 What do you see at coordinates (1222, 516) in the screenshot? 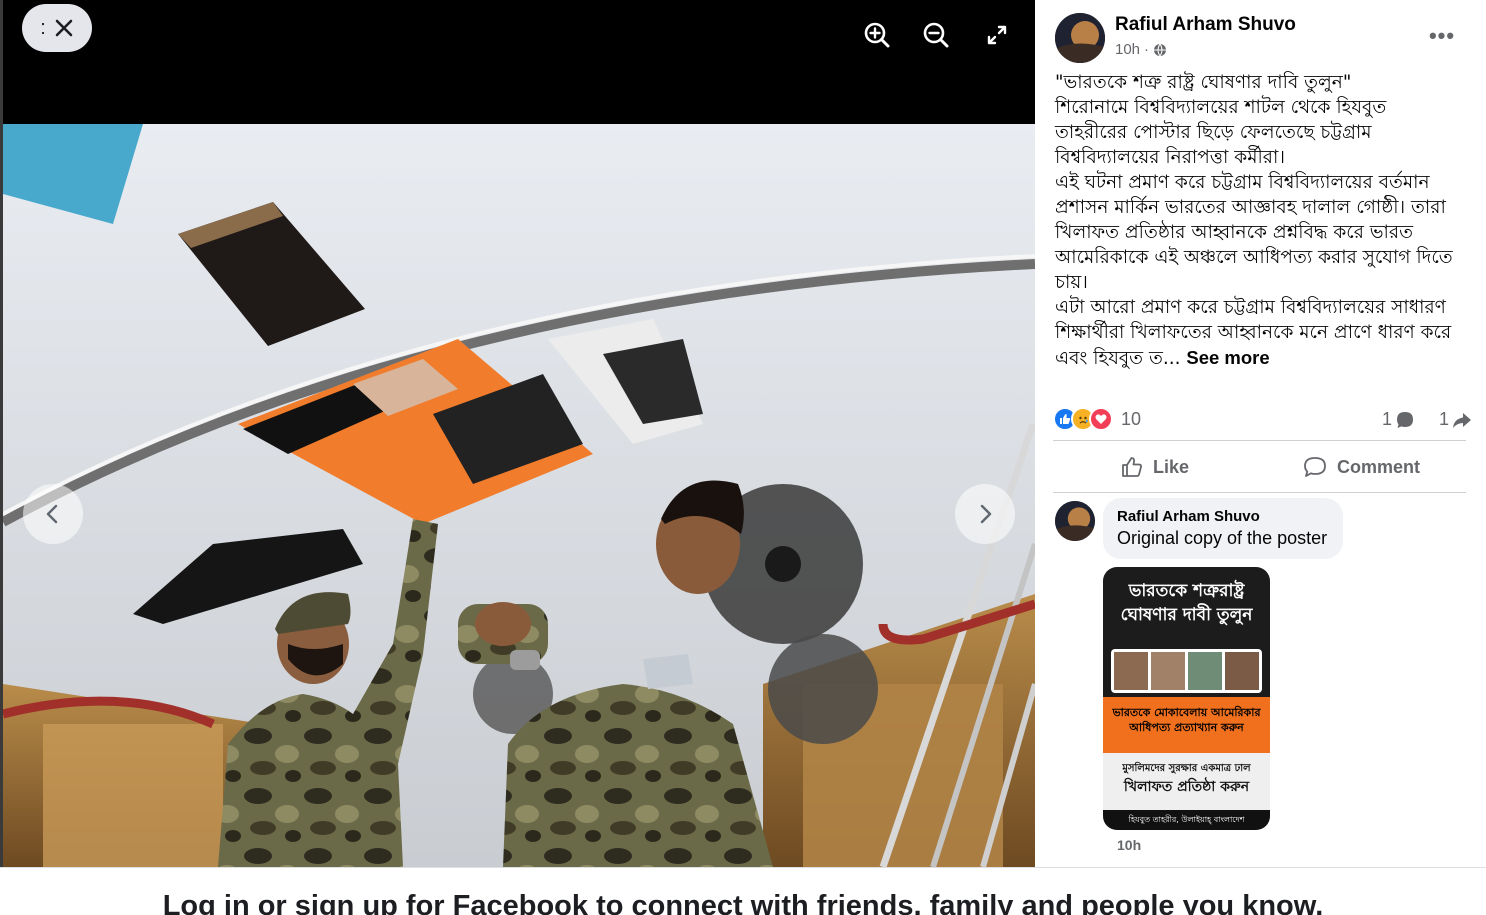
I see `comment-author-name: Rafiul Arham Shuvo` at bounding box center [1222, 516].